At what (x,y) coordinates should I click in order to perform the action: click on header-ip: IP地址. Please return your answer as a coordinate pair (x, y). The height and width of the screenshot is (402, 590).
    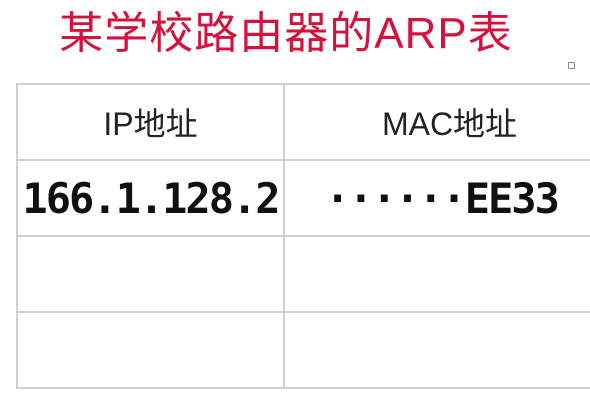
    Looking at the image, I should click on (150, 122).